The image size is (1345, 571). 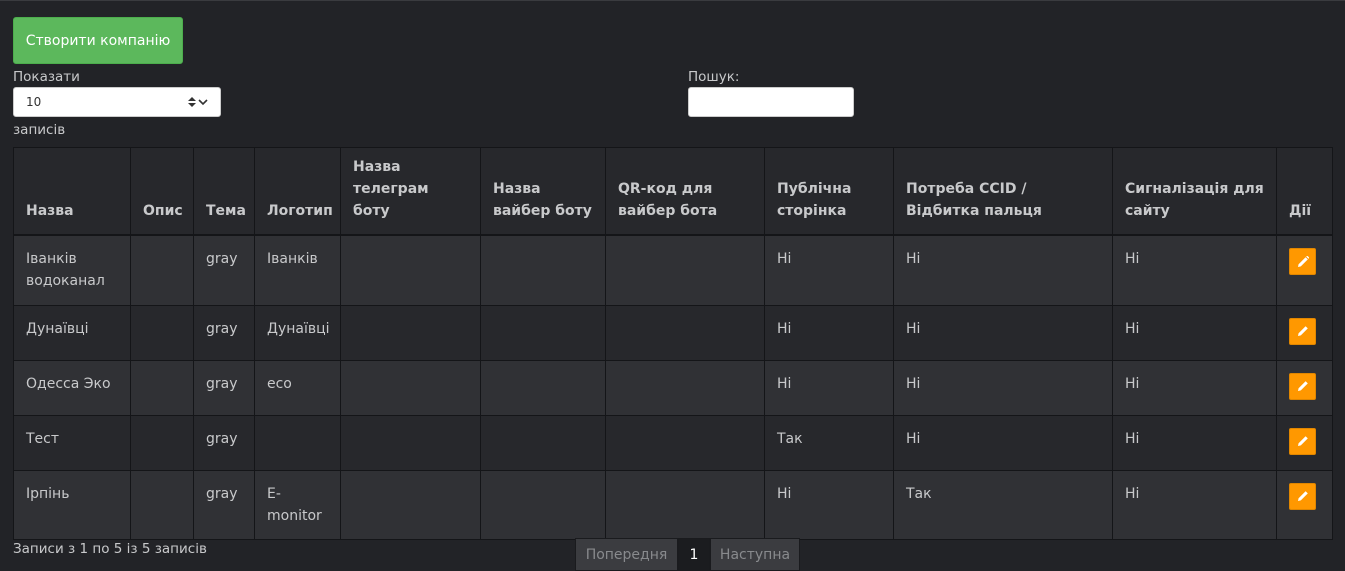 I want to click on table-row: Іванків водоканал gray Іванків Ні Ні Ні, so click(x=673, y=270).